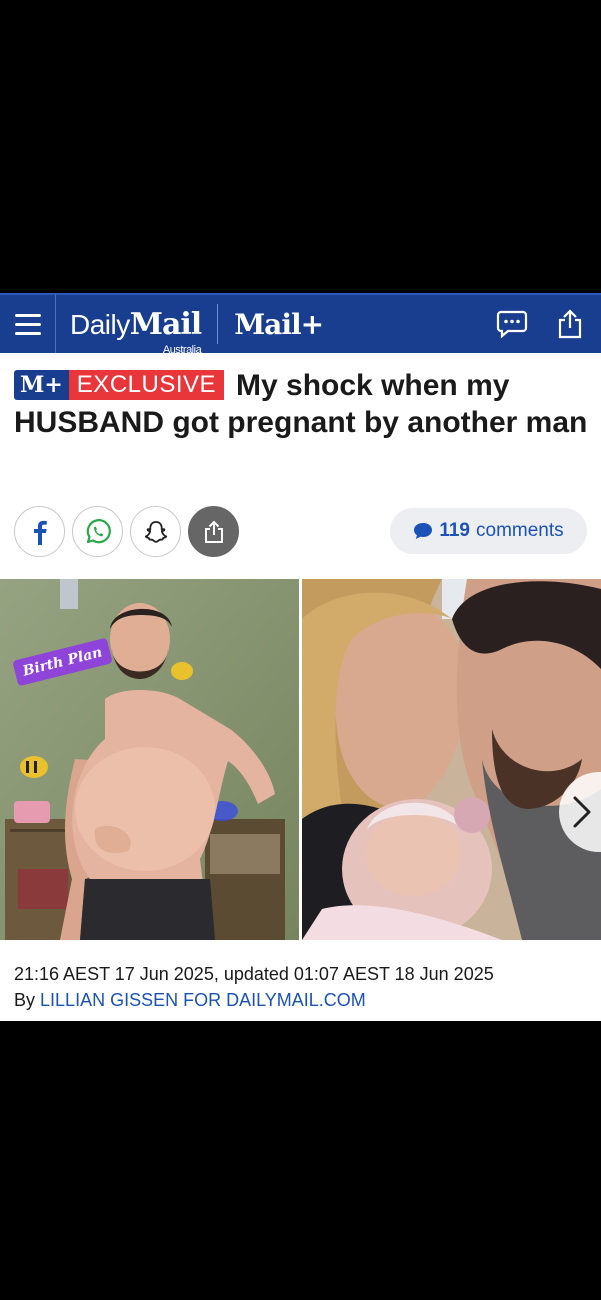  Describe the element at coordinates (126, 531) in the screenshot. I see `share-buttons` at that location.